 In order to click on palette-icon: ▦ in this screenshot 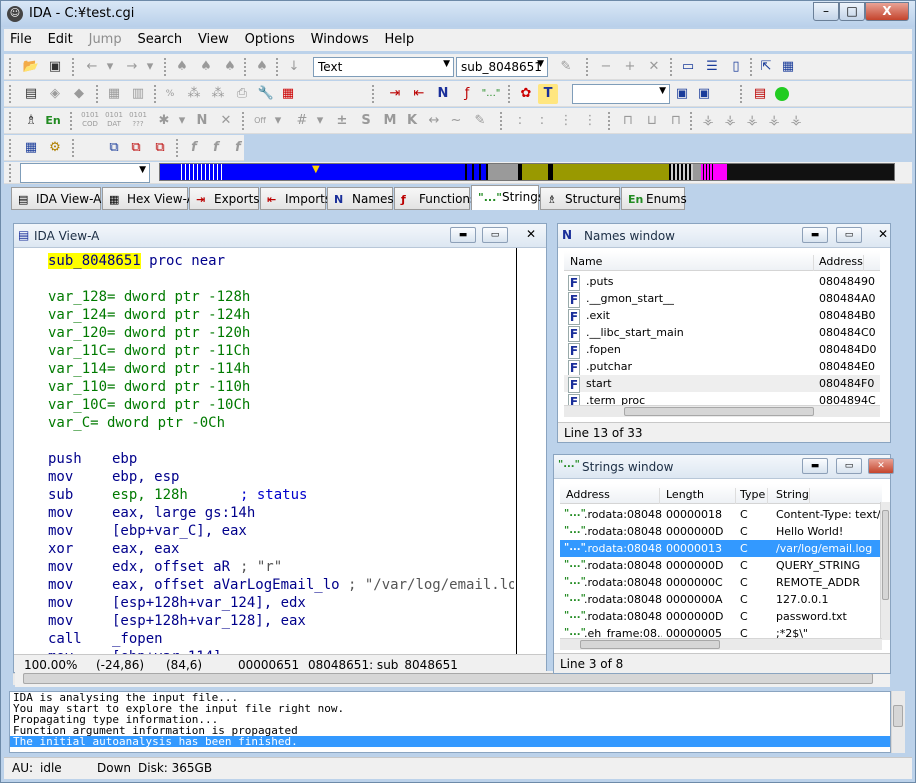, I will do `click(288, 94)`.